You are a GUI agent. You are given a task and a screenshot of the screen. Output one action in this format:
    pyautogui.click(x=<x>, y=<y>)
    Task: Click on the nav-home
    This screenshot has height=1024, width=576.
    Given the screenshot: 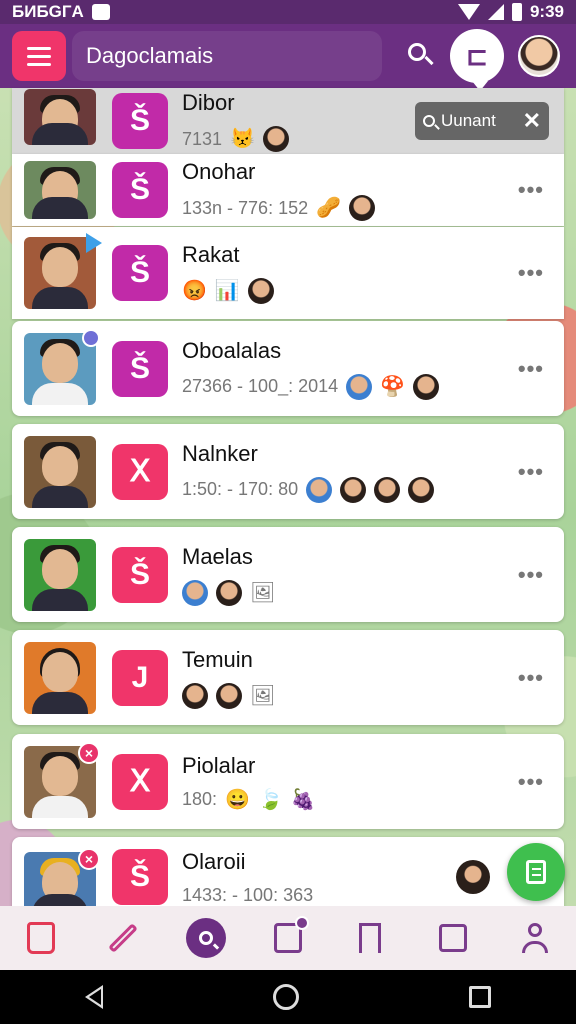 What is the action you would take?
    pyautogui.click(x=41, y=938)
    